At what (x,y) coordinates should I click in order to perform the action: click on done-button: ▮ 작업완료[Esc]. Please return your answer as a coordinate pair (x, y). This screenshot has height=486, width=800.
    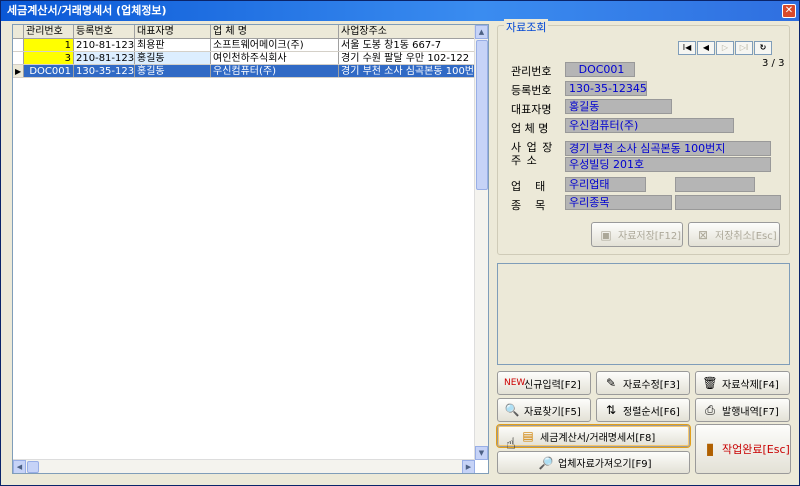
    Looking at the image, I should click on (743, 449).